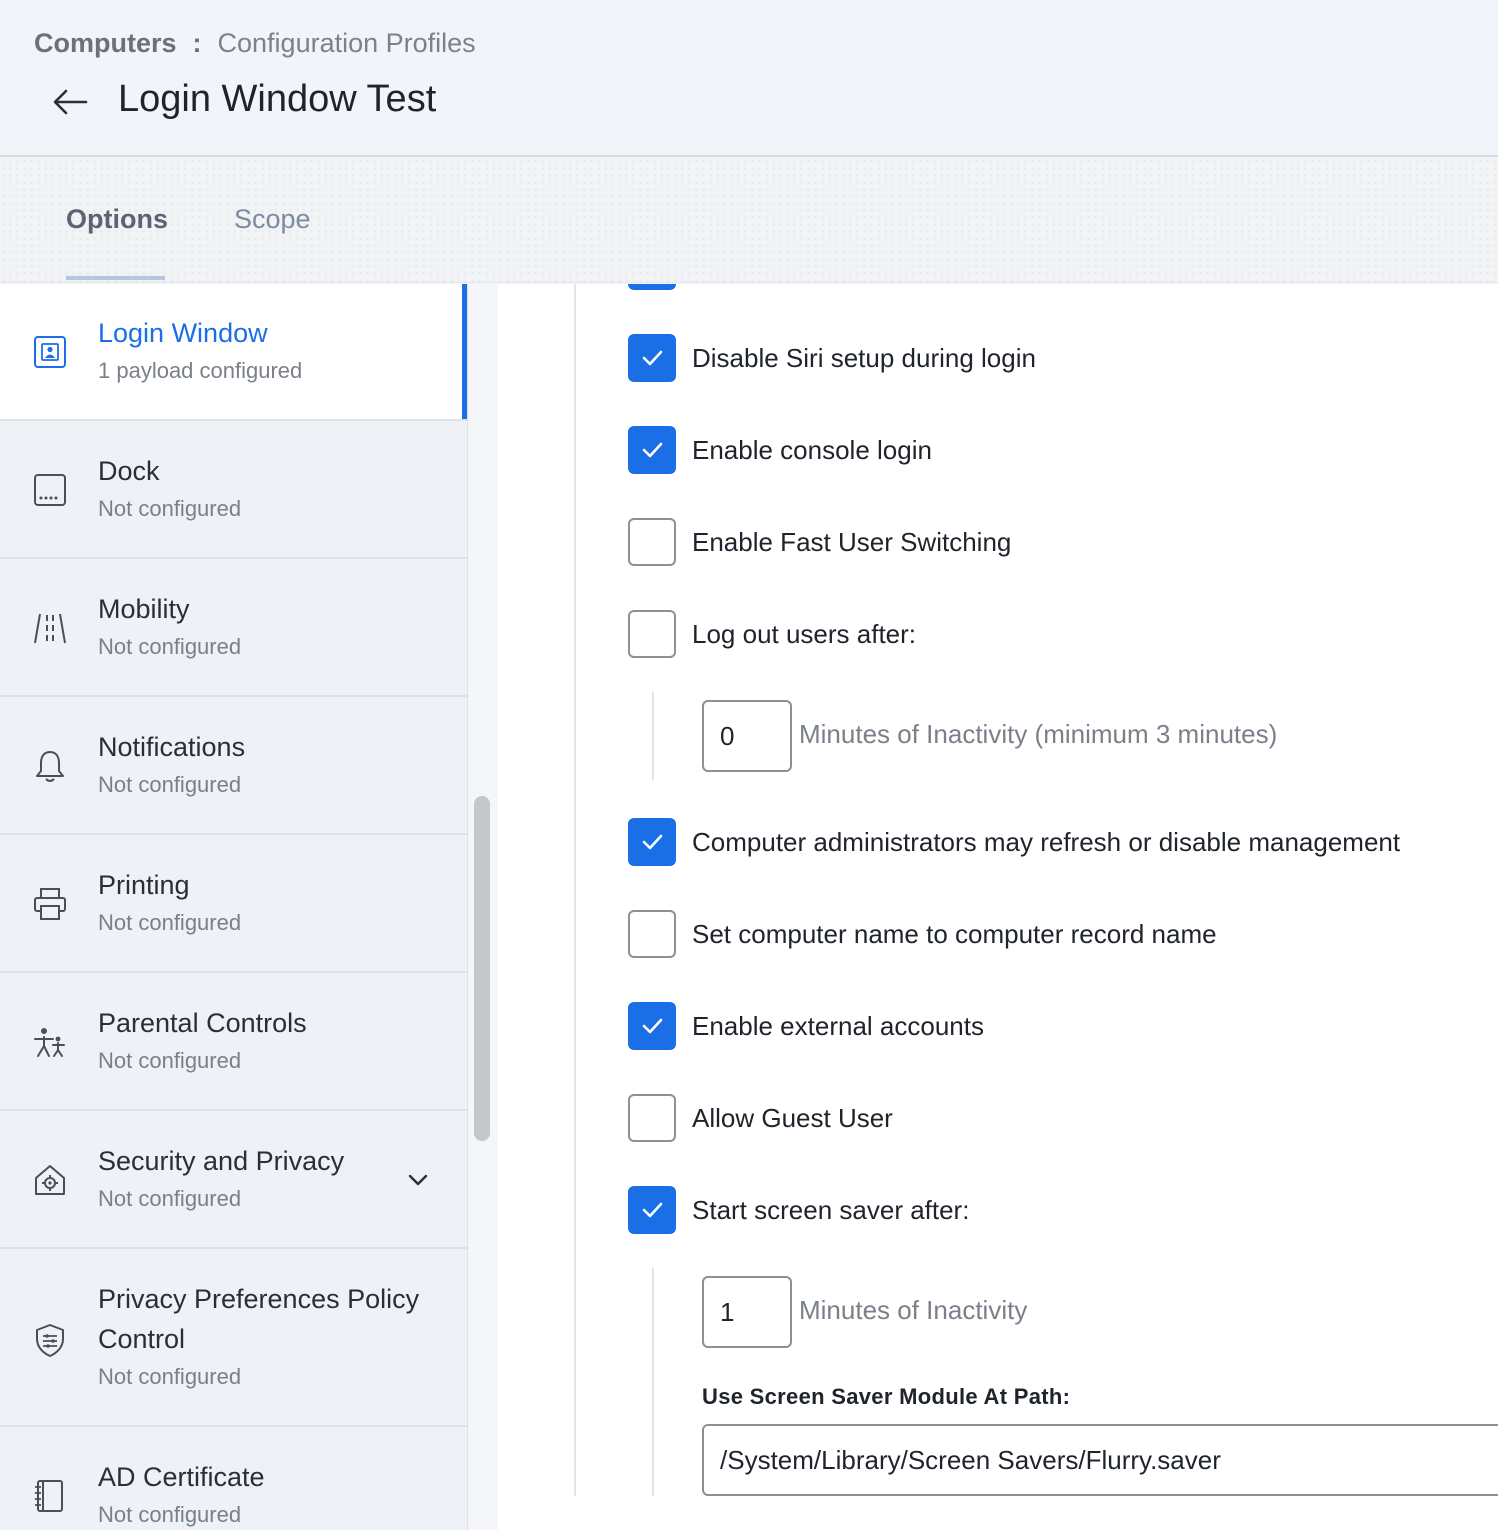  Describe the element at coordinates (864, 357) in the screenshot. I see `option-label: Disable Siri setup during login` at that location.